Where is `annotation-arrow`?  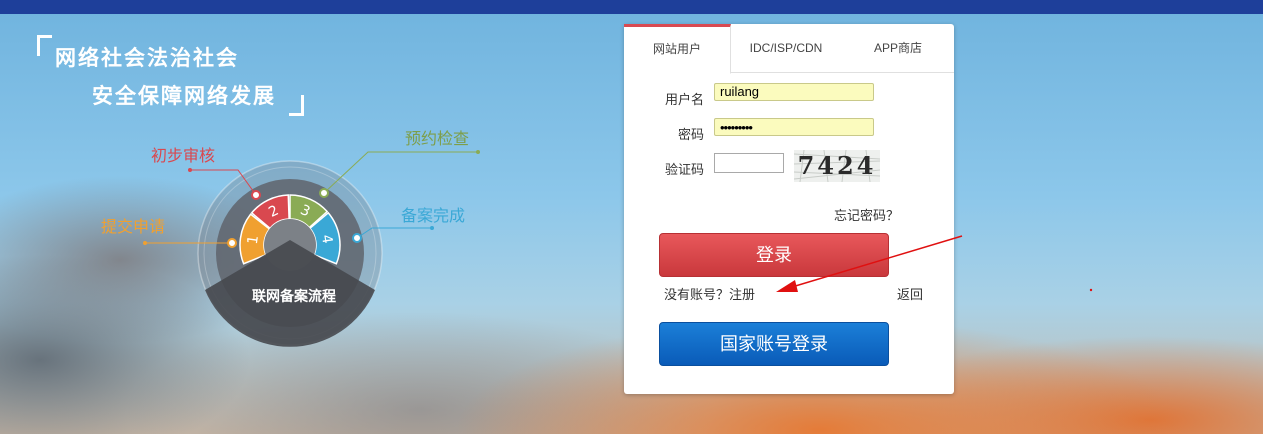 annotation-arrow is located at coordinates (934, 263).